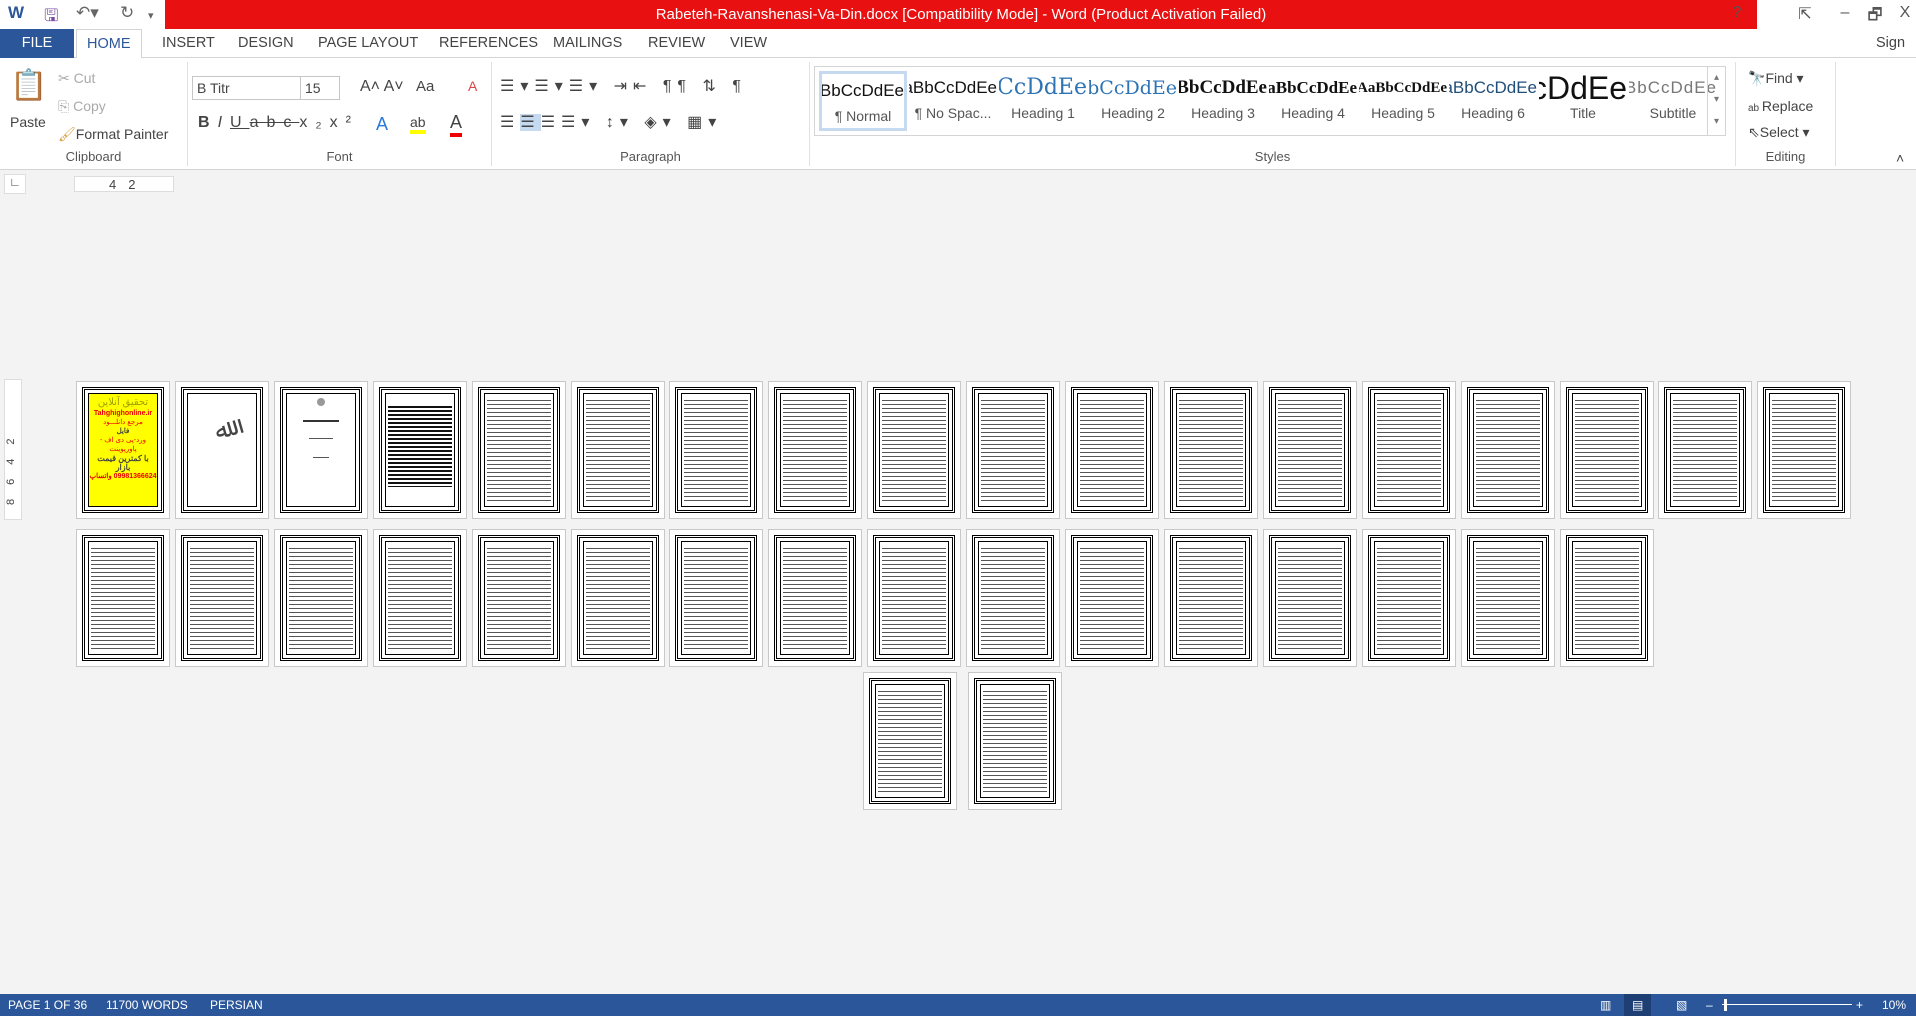 This screenshot has width=1916, height=1016. What do you see at coordinates (188, 43) in the screenshot?
I see `tab-insert: INSERT` at bounding box center [188, 43].